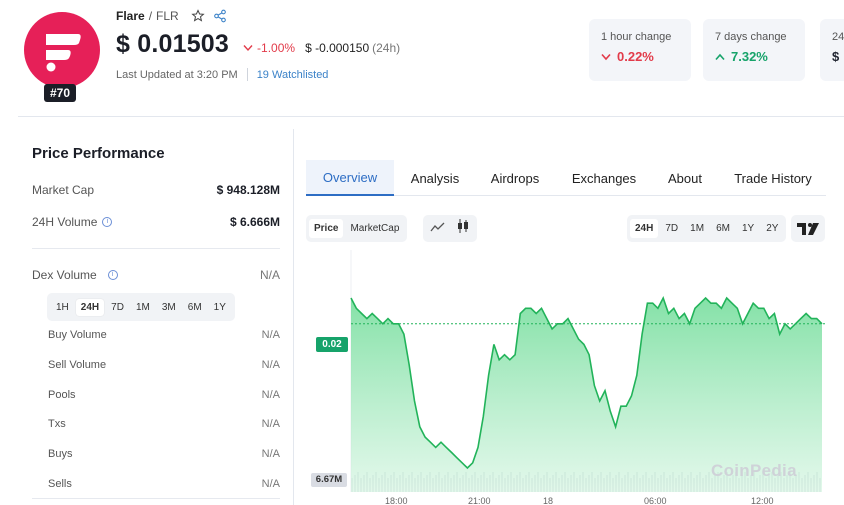 This screenshot has height=505, width=844. What do you see at coordinates (269, 275) in the screenshot?
I see `dex-volume-value: N/A` at bounding box center [269, 275].